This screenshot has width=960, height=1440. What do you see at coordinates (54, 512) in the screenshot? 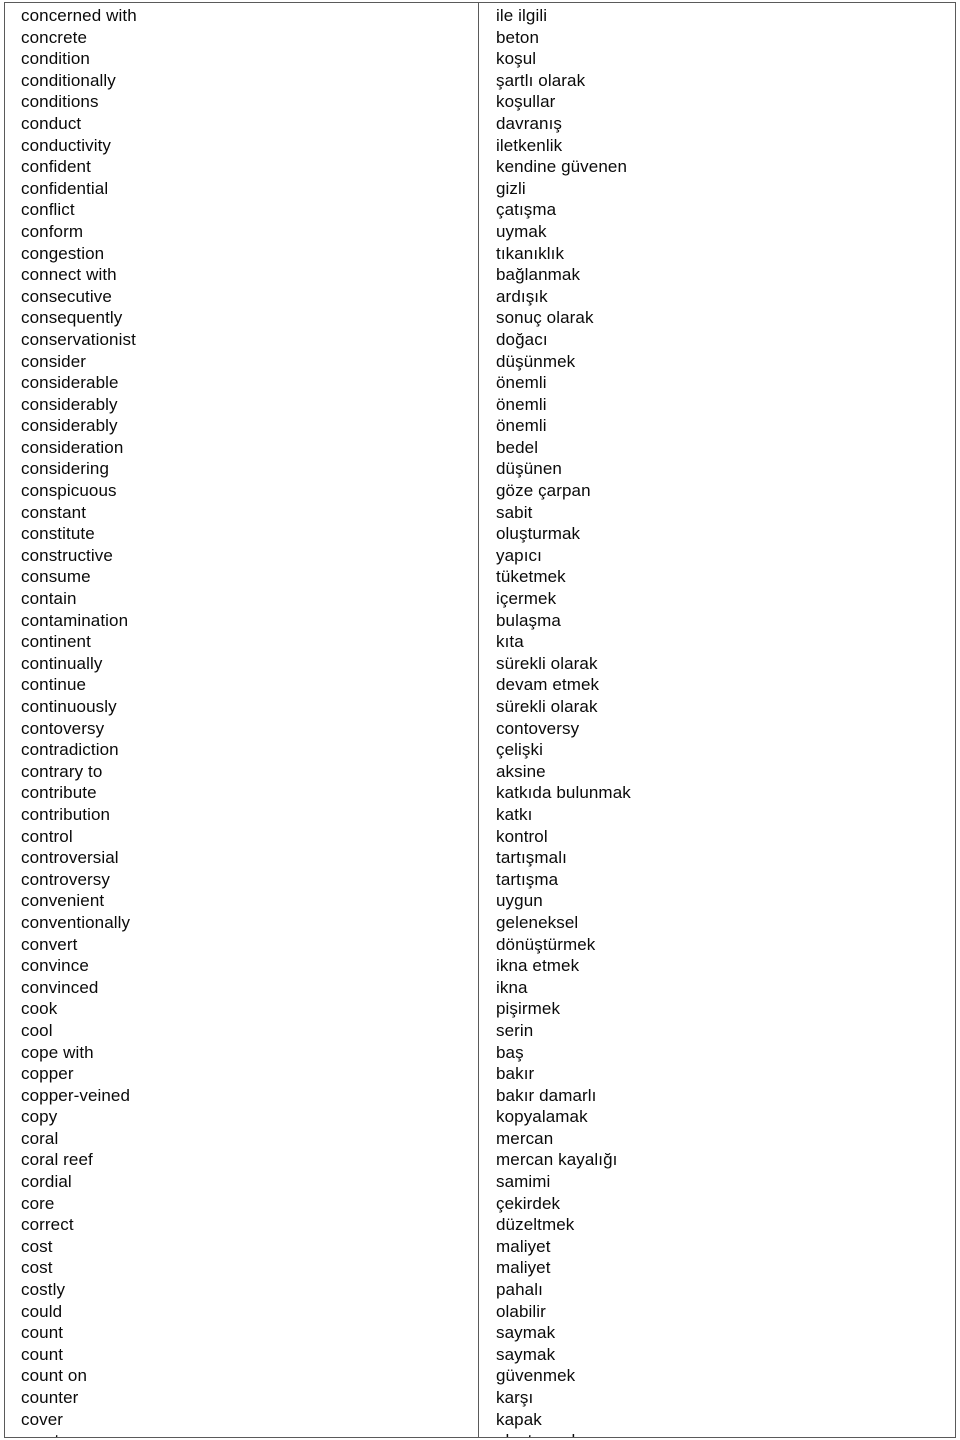
I see `glossary-term-en: constant` at bounding box center [54, 512].